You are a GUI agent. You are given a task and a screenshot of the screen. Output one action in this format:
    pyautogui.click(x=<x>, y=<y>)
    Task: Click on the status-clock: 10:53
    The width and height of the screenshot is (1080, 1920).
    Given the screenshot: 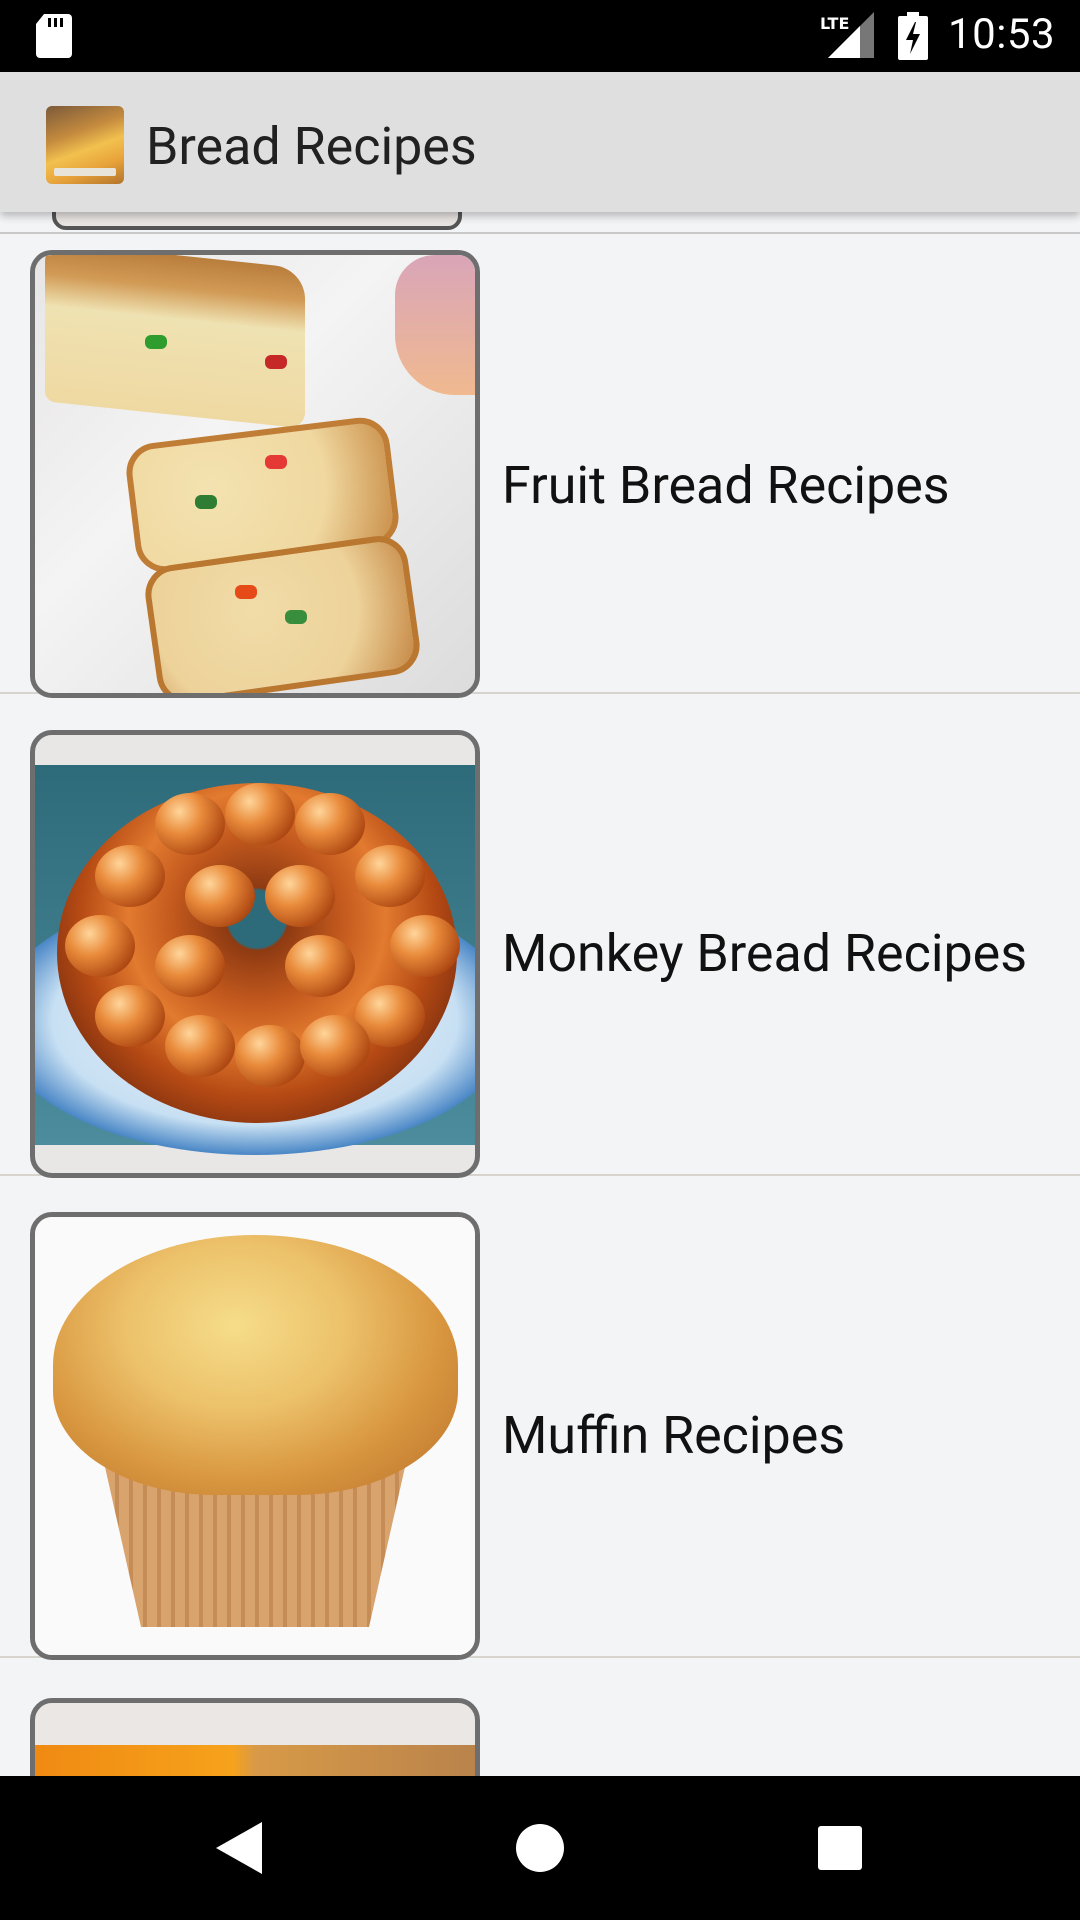 What is the action you would take?
    pyautogui.click(x=1002, y=34)
    